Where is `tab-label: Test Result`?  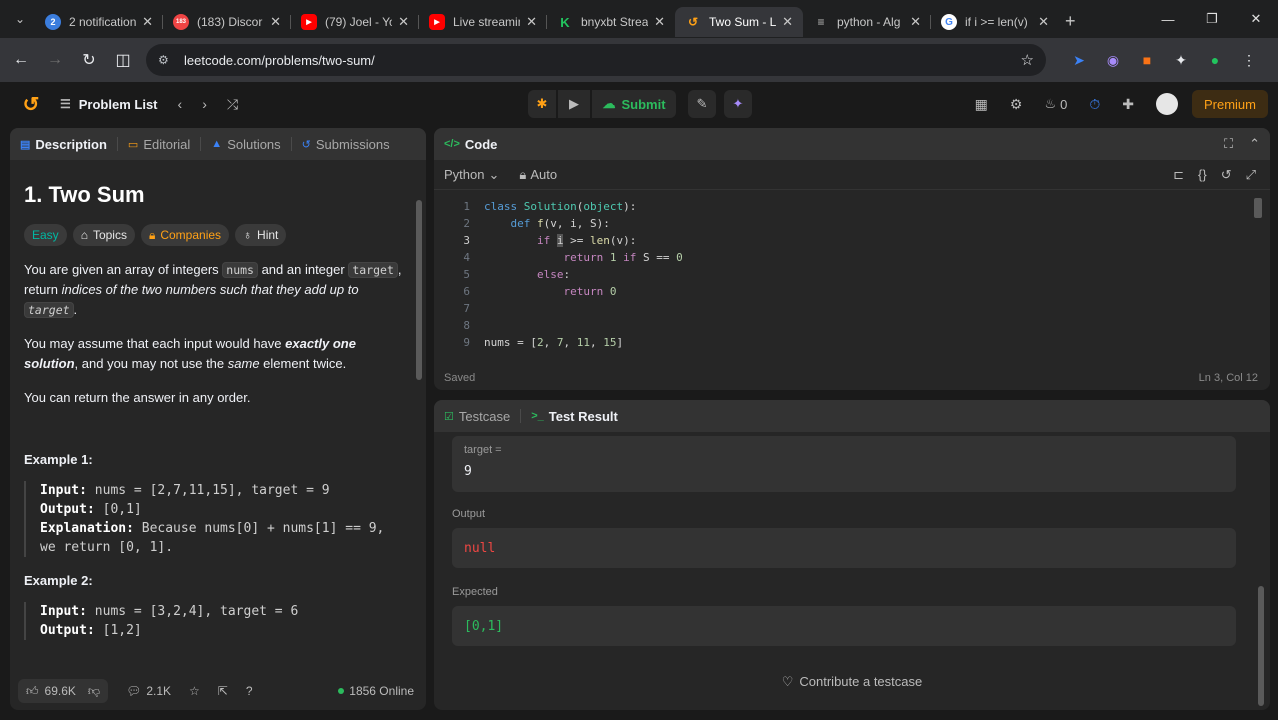
tab-label: Test Result is located at coordinates (583, 416).